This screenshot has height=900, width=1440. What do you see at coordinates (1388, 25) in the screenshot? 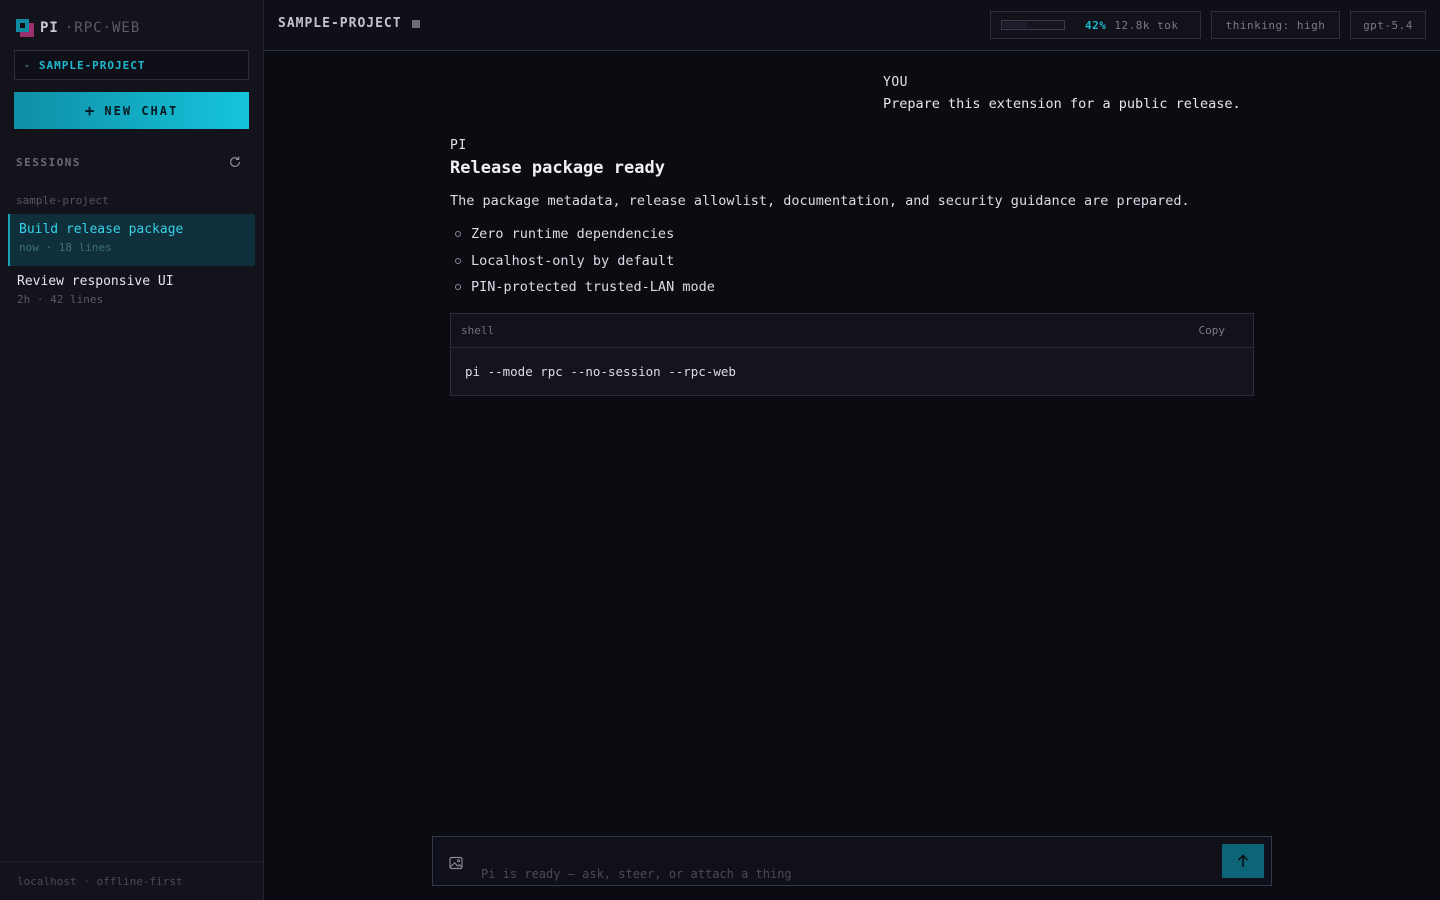
I see `model-selector: gpt-5.4` at bounding box center [1388, 25].